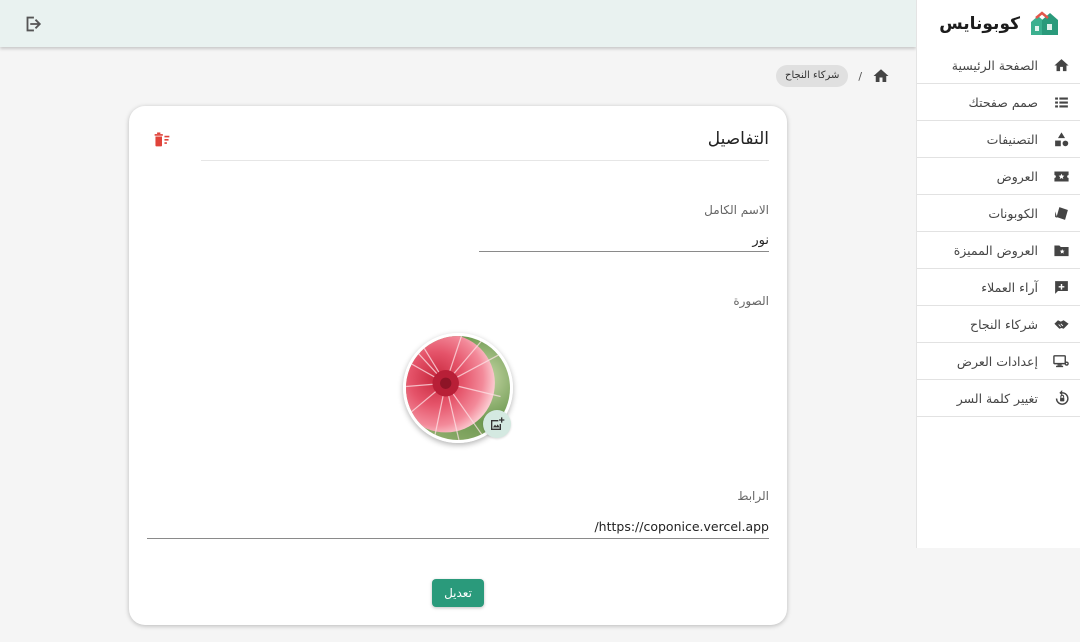  I want to click on sidebar-item-reviews: آراء العملاء, so click(998, 287).